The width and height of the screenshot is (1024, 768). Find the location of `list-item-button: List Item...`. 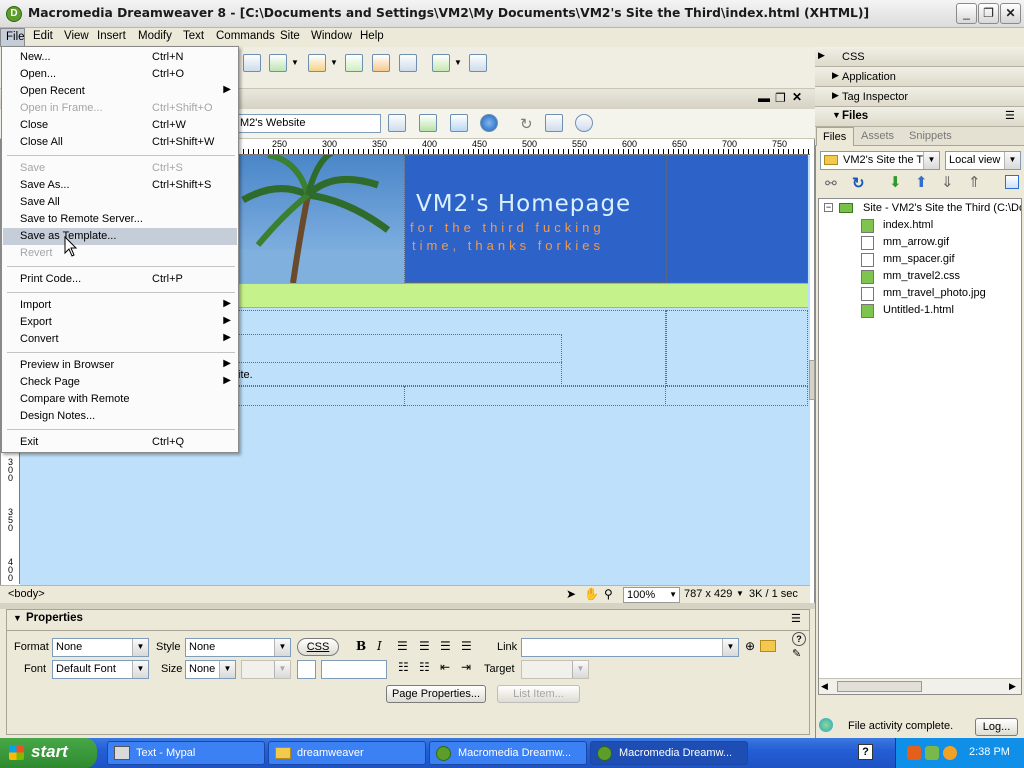

list-item-button: List Item... is located at coordinates (538, 694).